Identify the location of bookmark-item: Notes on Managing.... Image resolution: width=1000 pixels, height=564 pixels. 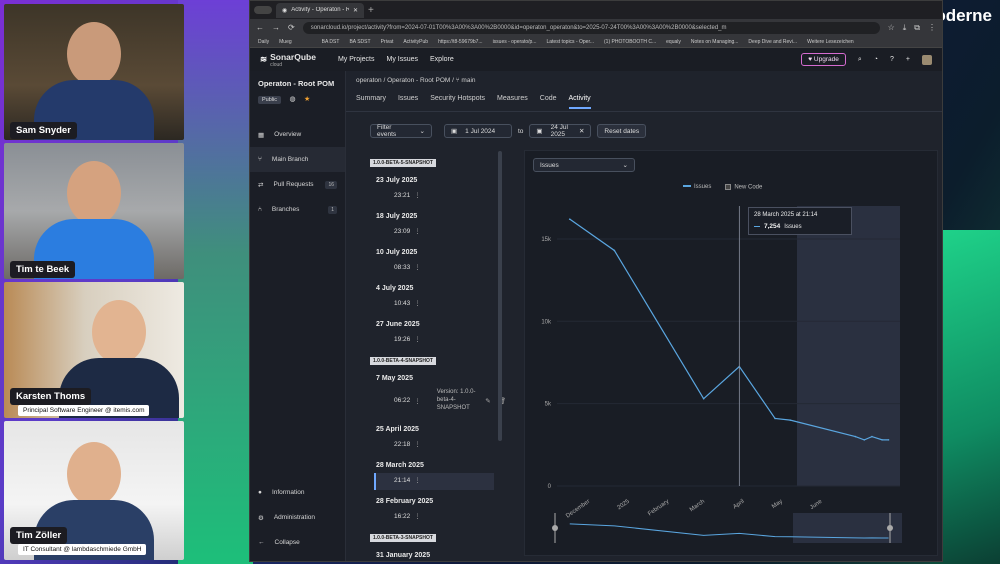
(715, 42).